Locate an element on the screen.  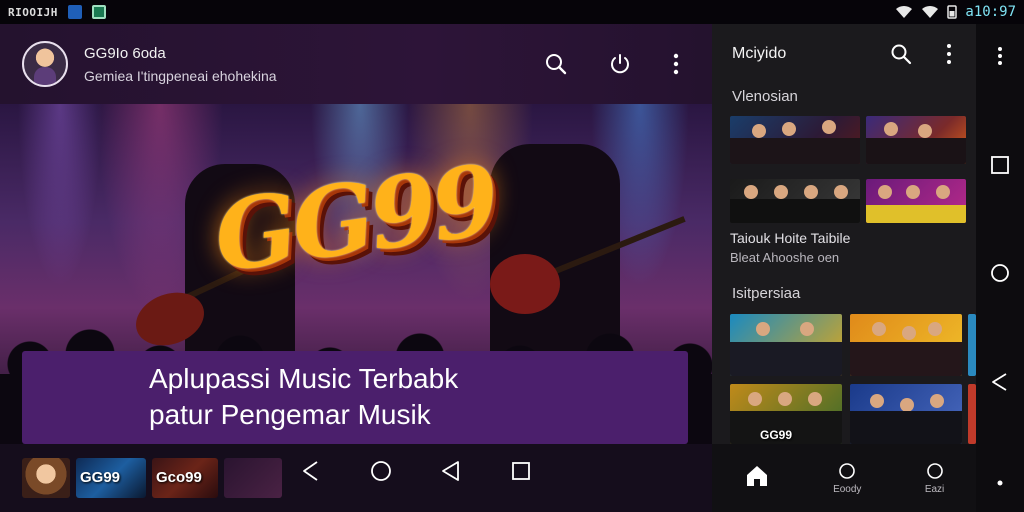
signal-icon is located at coordinates (930, 11).